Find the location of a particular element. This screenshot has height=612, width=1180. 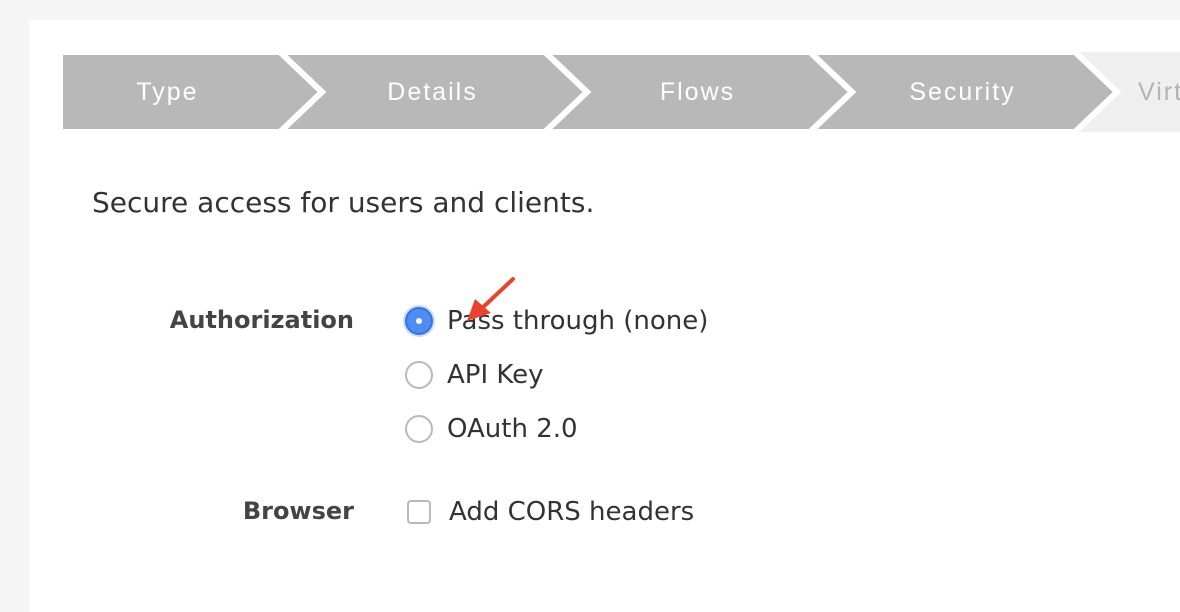

step-flows: Flows is located at coordinates (697, 92).